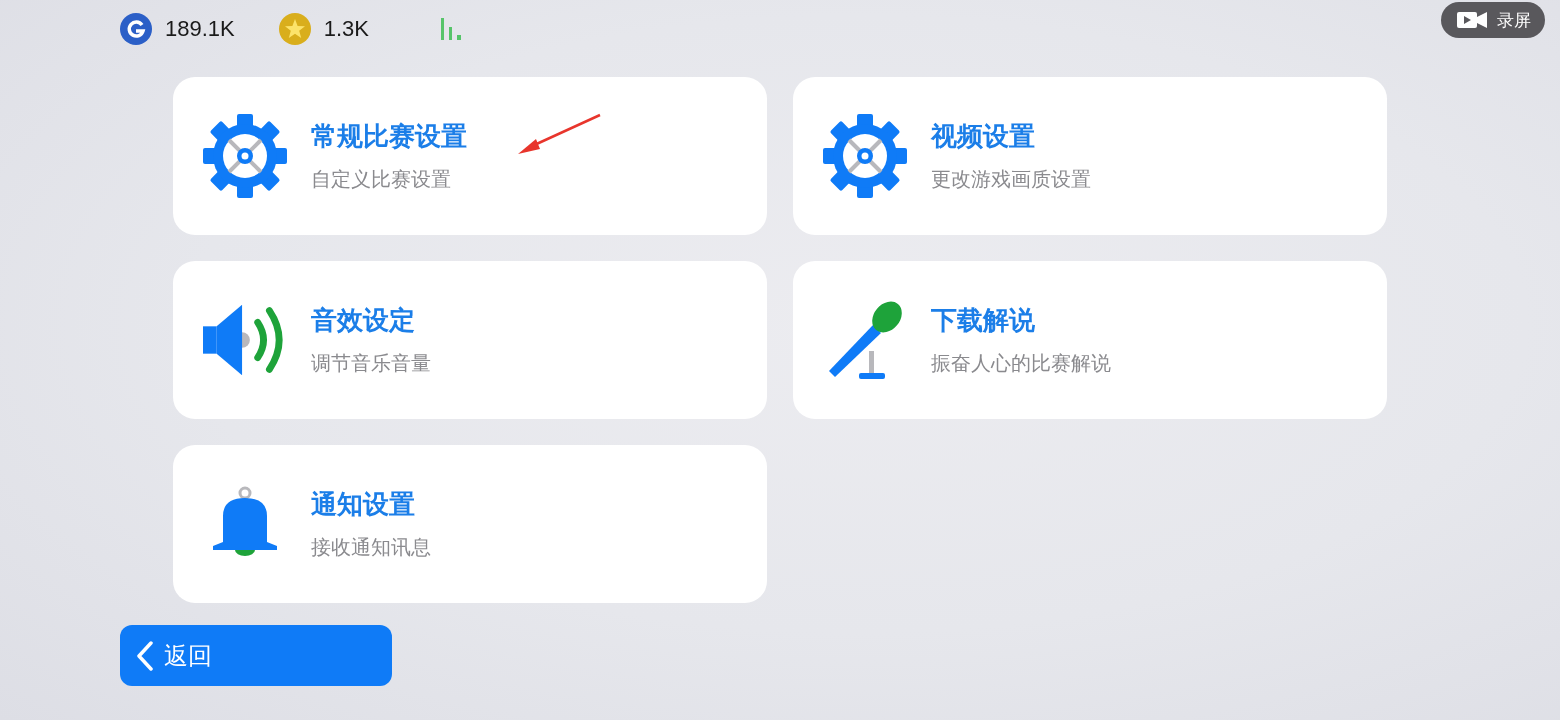  Describe the element at coordinates (346, 29) in the screenshot. I see `star-count: 1.3K` at that location.